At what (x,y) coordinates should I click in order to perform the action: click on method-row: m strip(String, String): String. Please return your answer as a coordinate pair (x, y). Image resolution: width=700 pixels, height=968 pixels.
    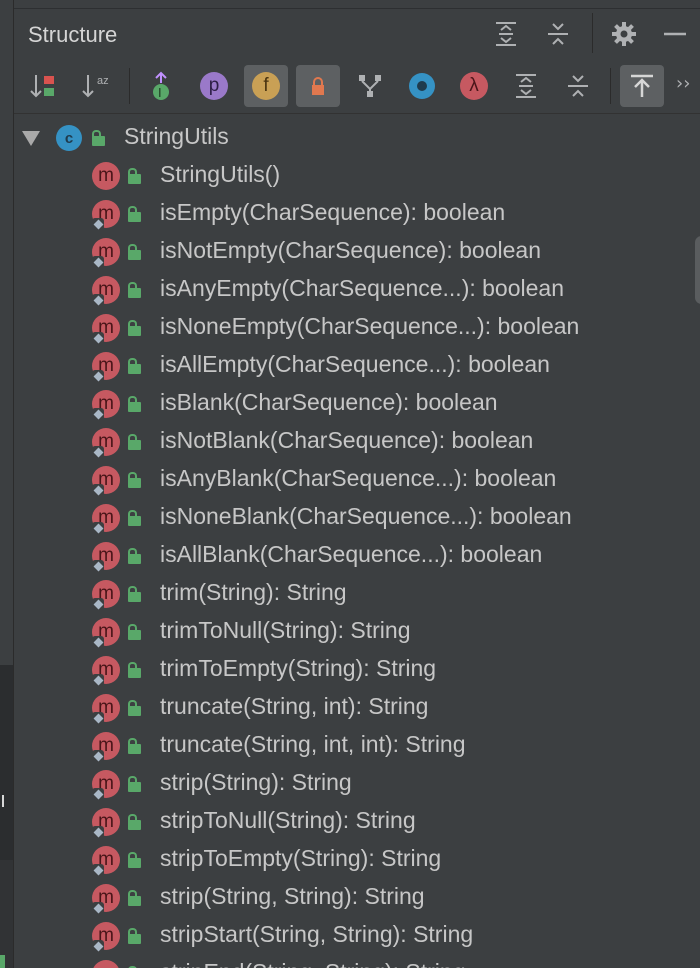
    Looking at the image, I should click on (344, 897).